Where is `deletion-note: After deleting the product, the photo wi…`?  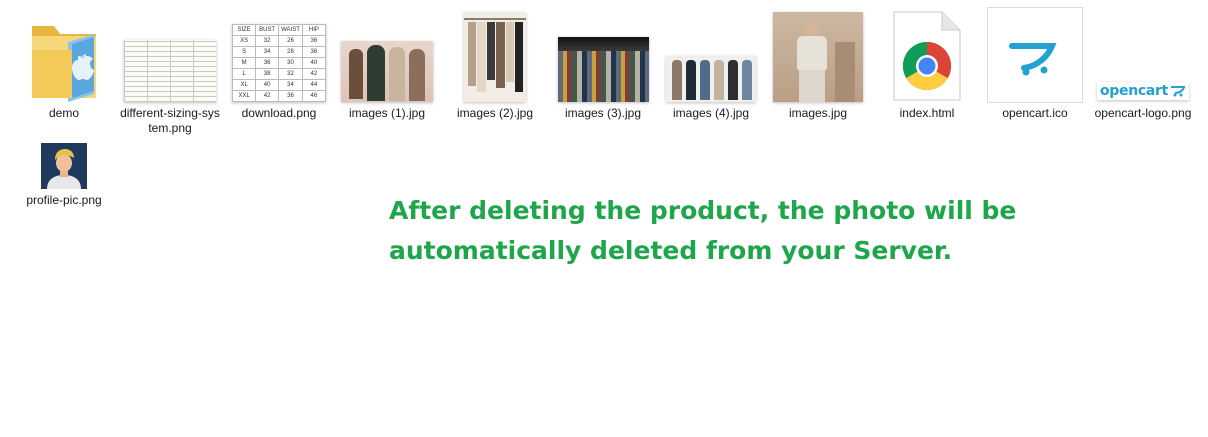
deletion-note: After deleting the product, the photo wi… is located at coordinates (709, 231).